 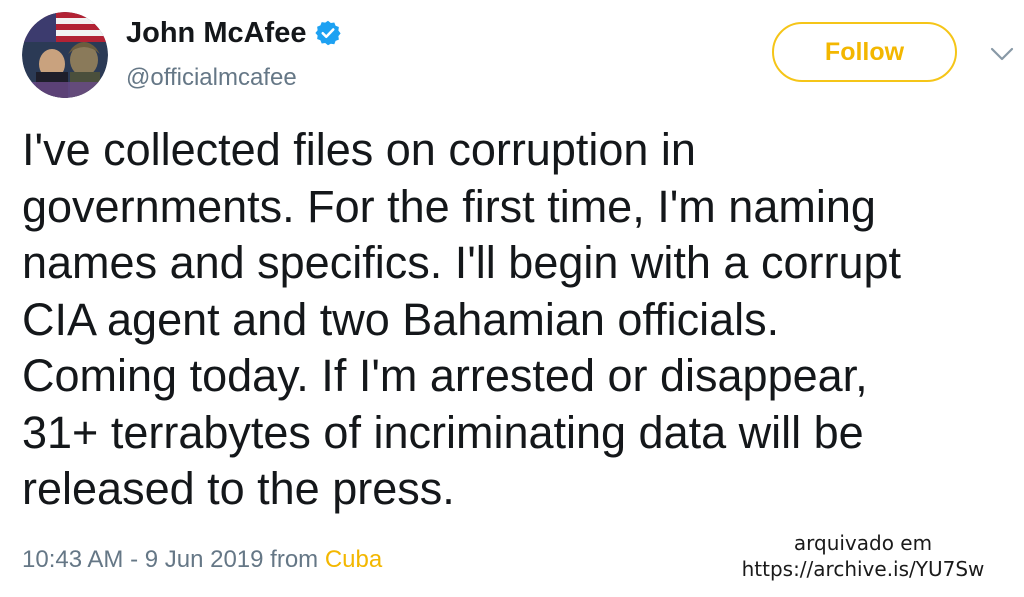 What do you see at coordinates (864, 52) in the screenshot?
I see `follow-button: Follow` at bounding box center [864, 52].